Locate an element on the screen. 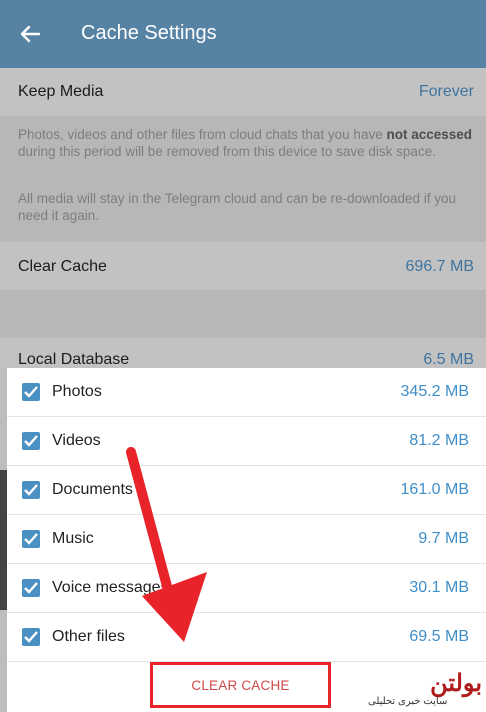 The width and height of the screenshot is (486, 712). page-title: Cache Settings is located at coordinates (149, 33).